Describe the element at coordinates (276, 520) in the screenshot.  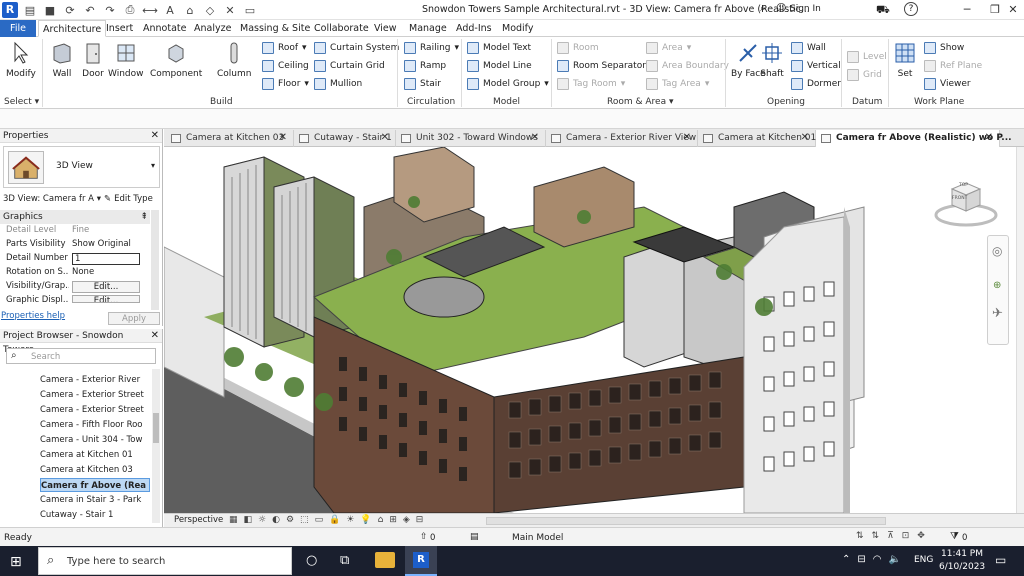
I see `shadows-icon: ◐` at that location.